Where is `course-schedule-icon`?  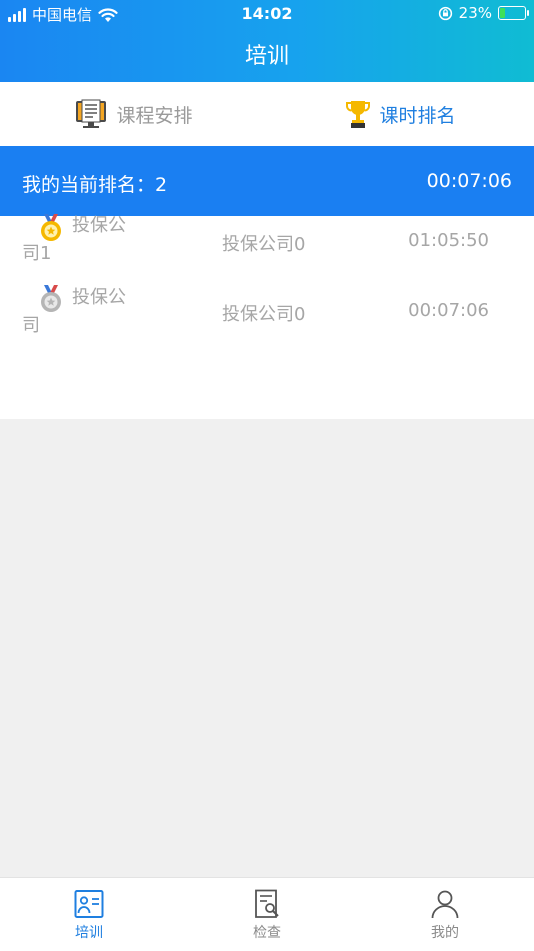
course-schedule-icon is located at coordinates (91, 113).